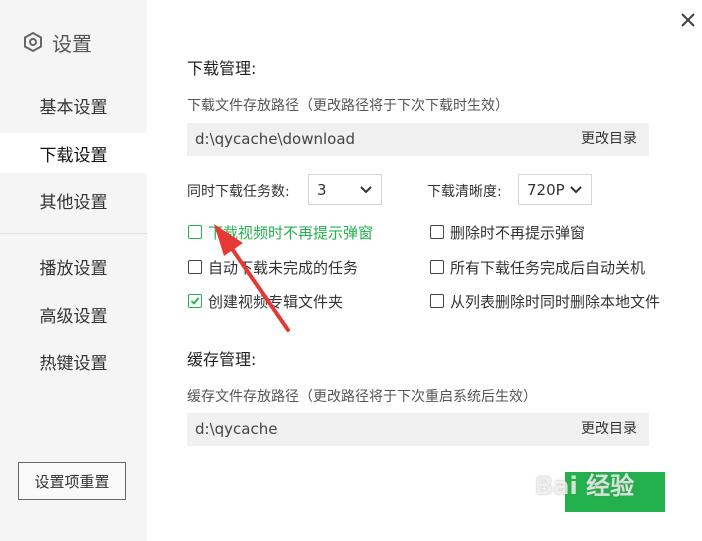  What do you see at coordinates (418, 429) in the screenshot?
I see `cache-path-box: d:\qycache 更改目录` at bounding box center [418, 429].